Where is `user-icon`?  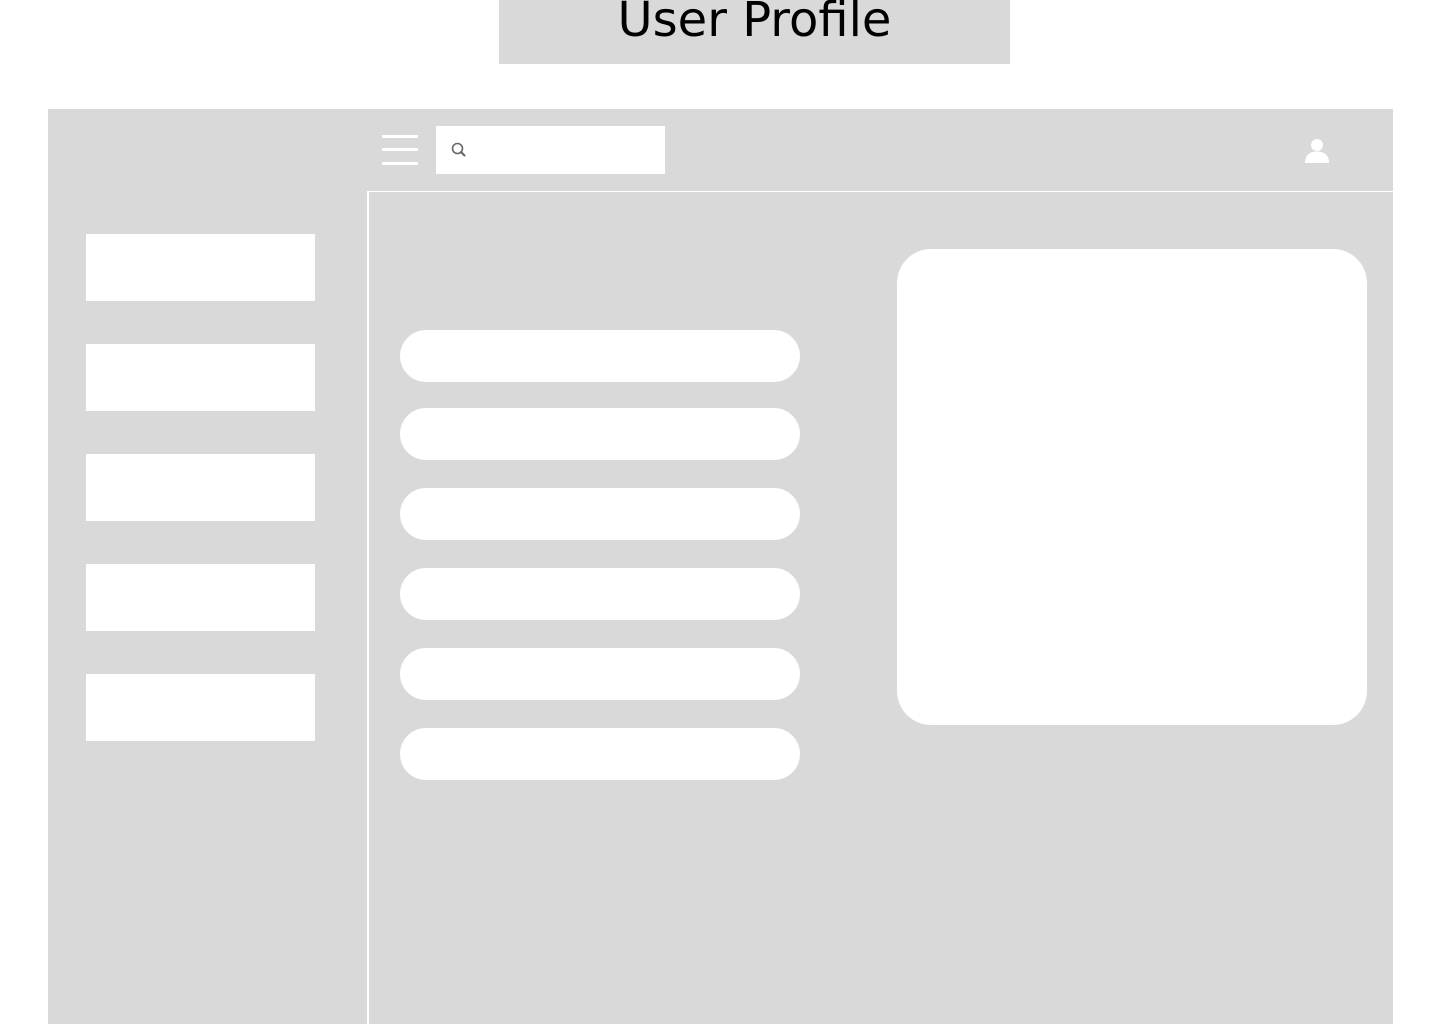 user-icon is located at coordinates (1317, 150).